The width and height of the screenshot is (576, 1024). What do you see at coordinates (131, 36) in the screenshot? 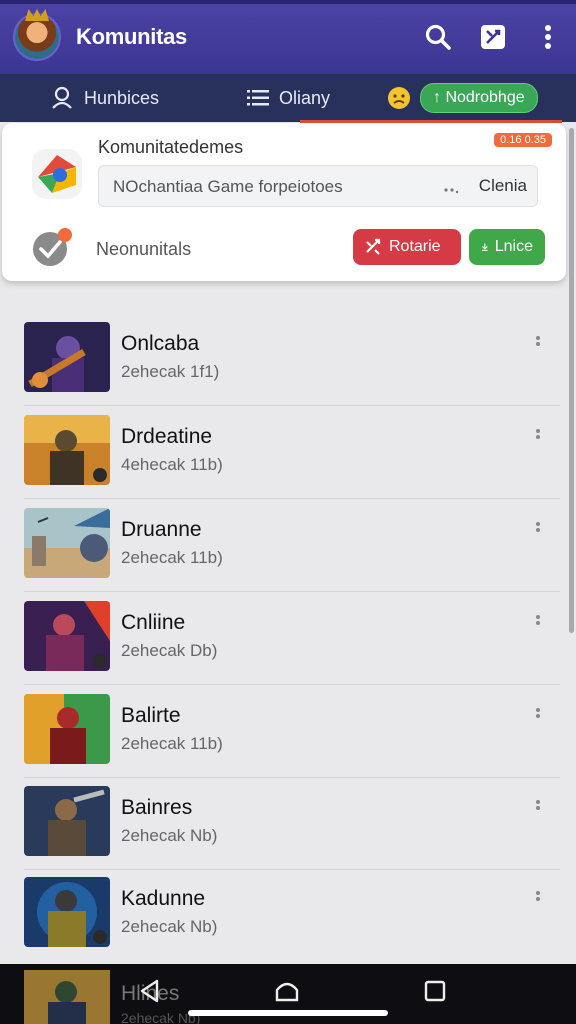
I see `app-title: Komunitas` at bounding box center [131, 36].